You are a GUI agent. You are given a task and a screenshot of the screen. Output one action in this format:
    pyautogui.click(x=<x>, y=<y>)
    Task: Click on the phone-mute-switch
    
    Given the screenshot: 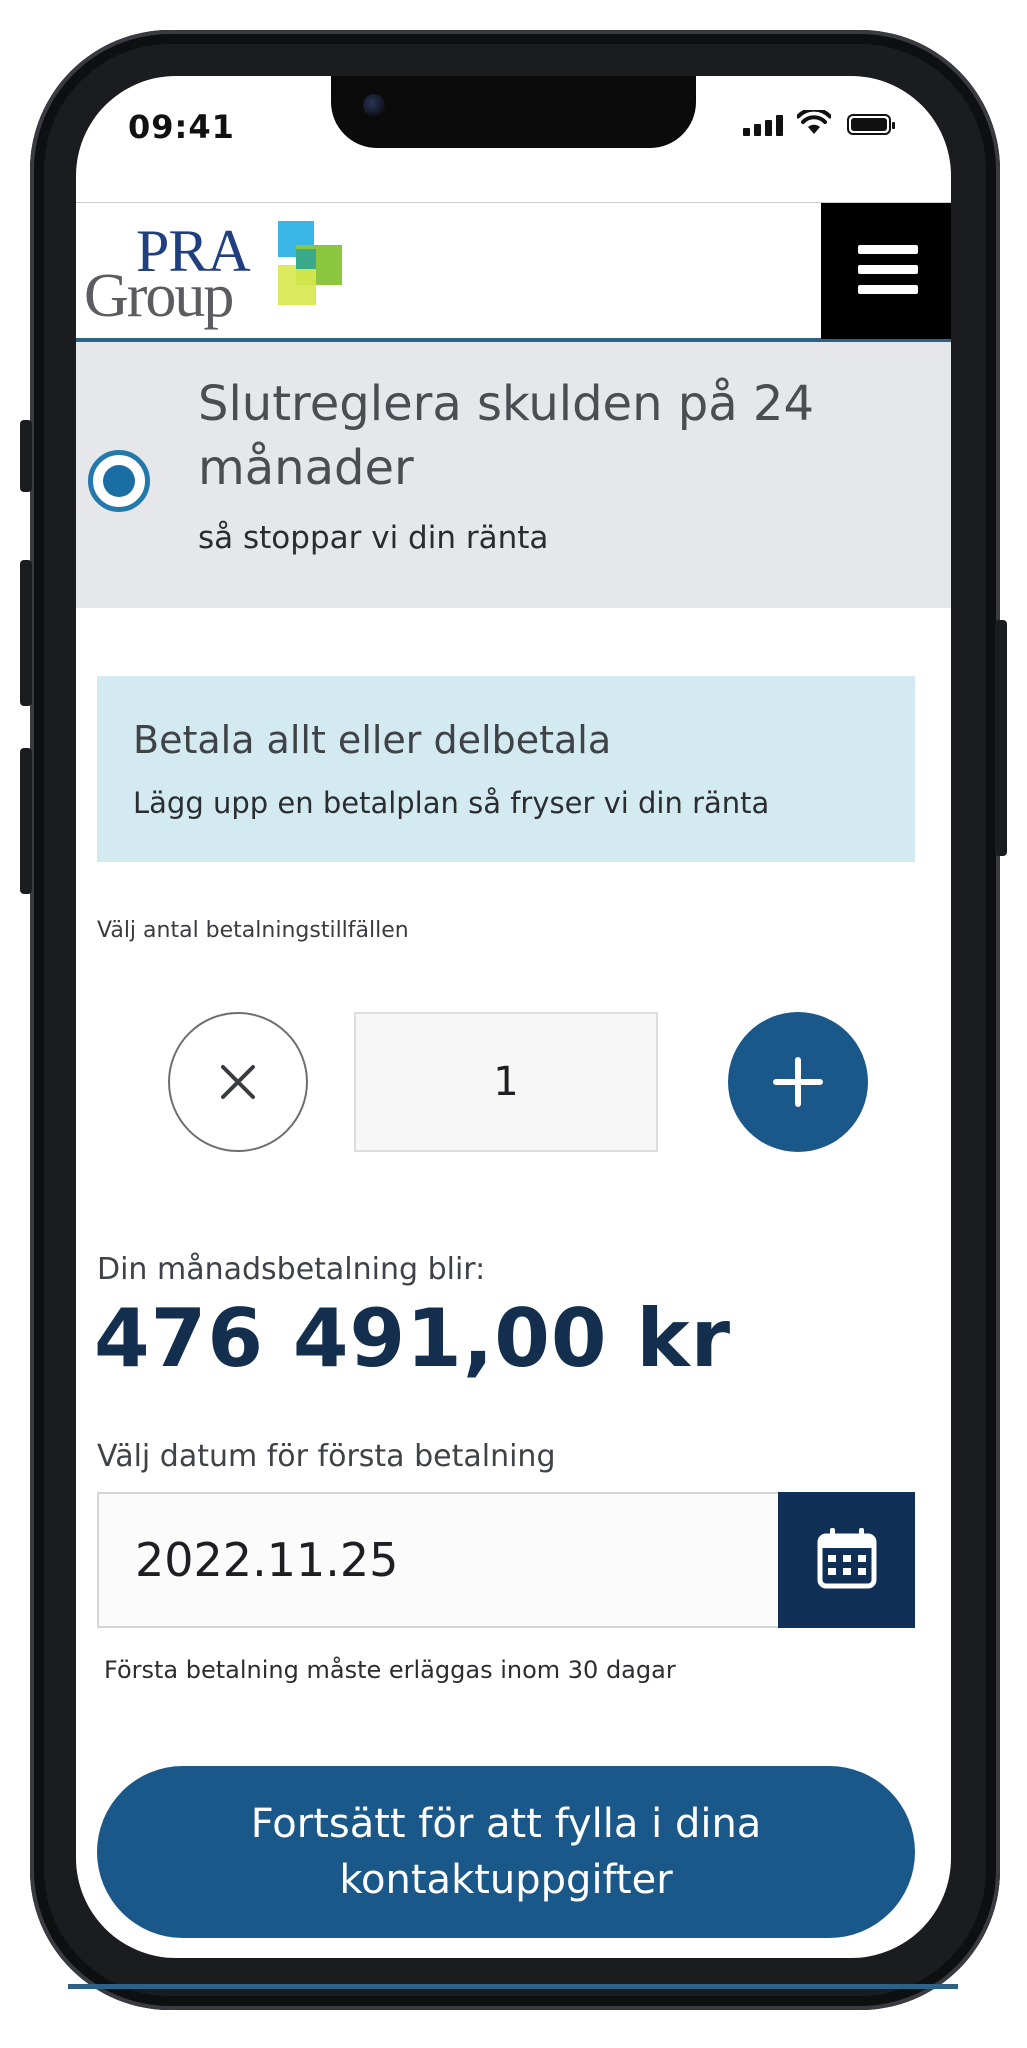 What is the action you would take?
    pyautogui.click(x=26, y=456)
    